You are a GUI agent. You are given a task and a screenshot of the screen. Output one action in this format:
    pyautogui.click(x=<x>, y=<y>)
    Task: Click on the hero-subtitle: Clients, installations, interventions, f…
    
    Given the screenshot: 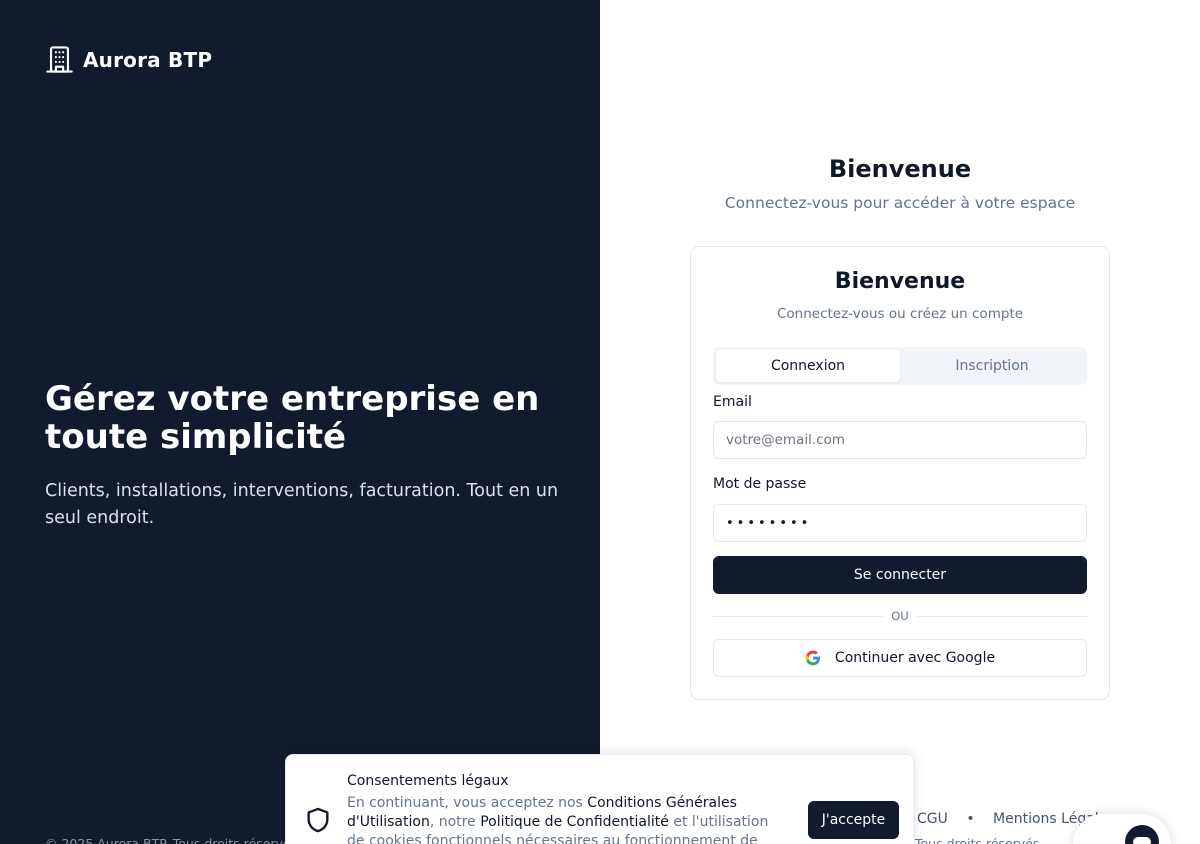 What is the action you would take?
    pyautogui.click(x=302, y=504)
    